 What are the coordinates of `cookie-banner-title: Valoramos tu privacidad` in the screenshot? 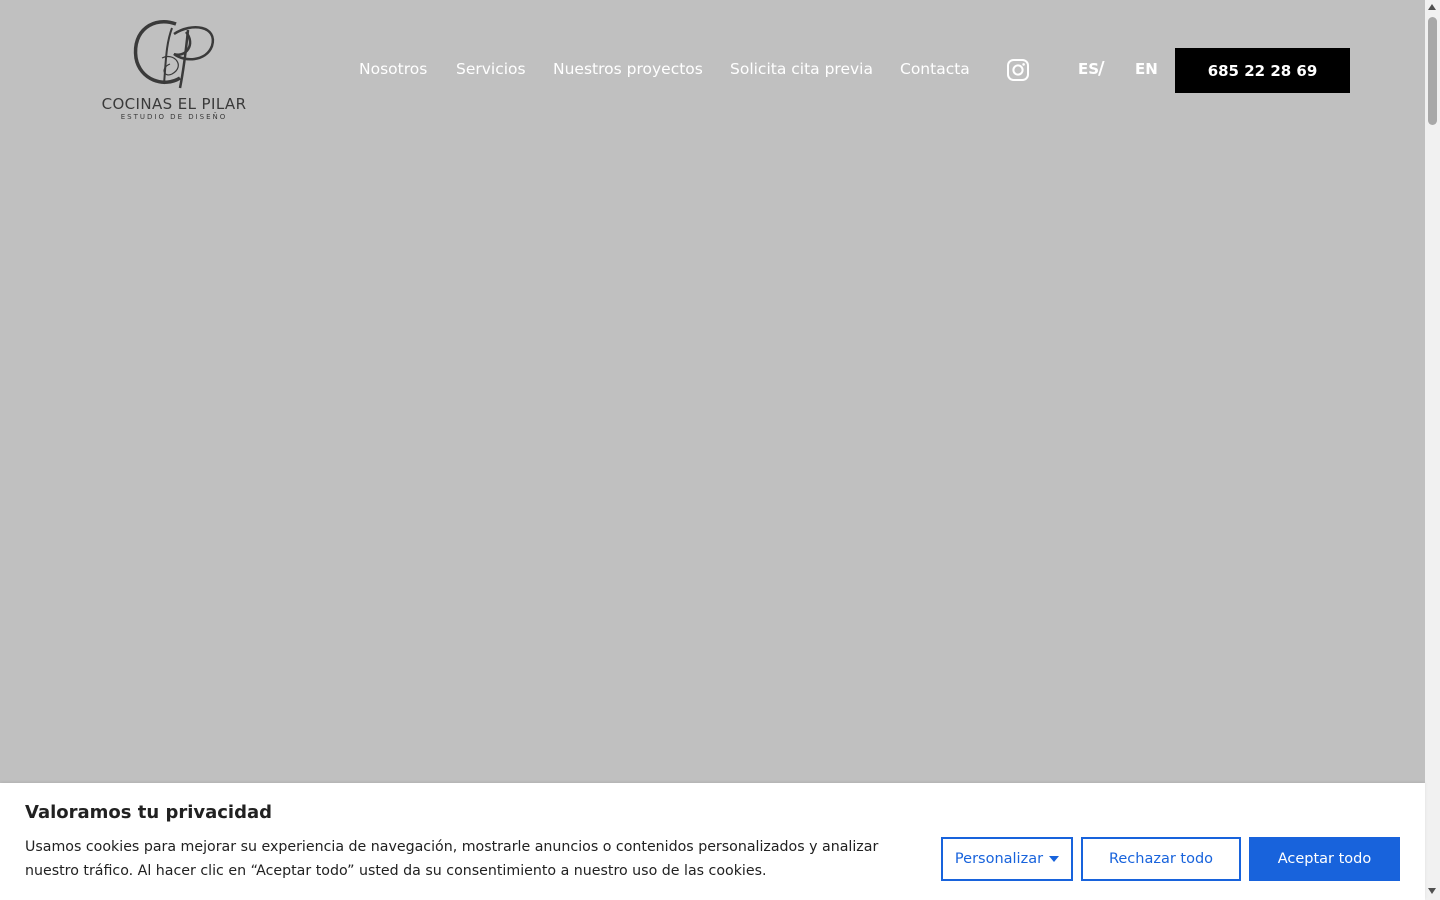 It's located at (149, 812).